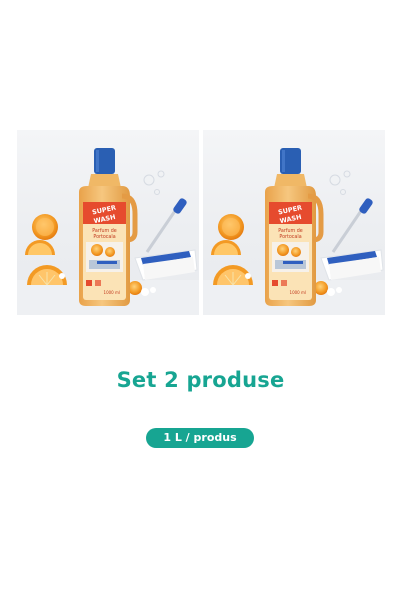 This screenshot has width=401, height=601. I want to click on product-photo-1: SUPER WASH Parfum de Portocala 1000 ml, so click(108, 222).